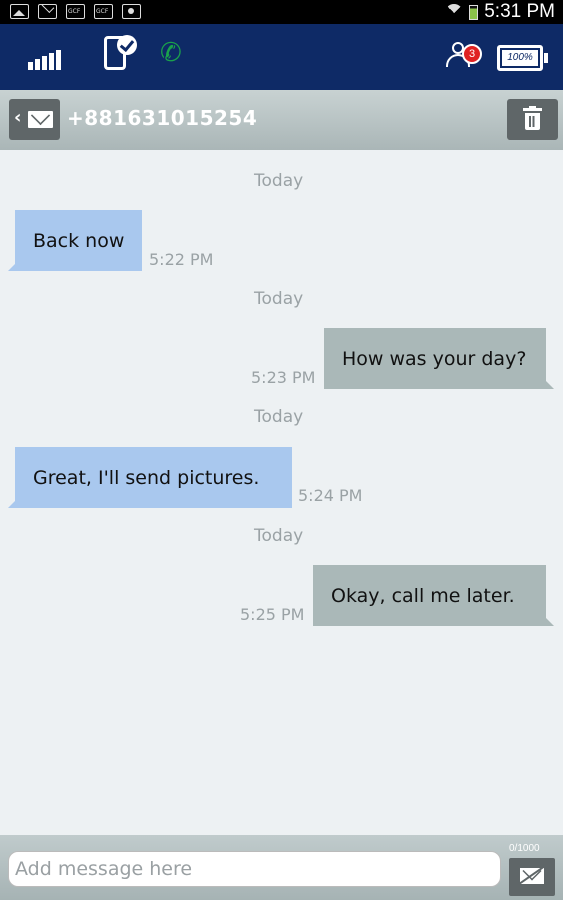 Image resolution: width=563 pixels, height=900 pixels. Describe the element at coordinates (44, 59) in the screenshot. I see `signal-strength-icon` at that location.